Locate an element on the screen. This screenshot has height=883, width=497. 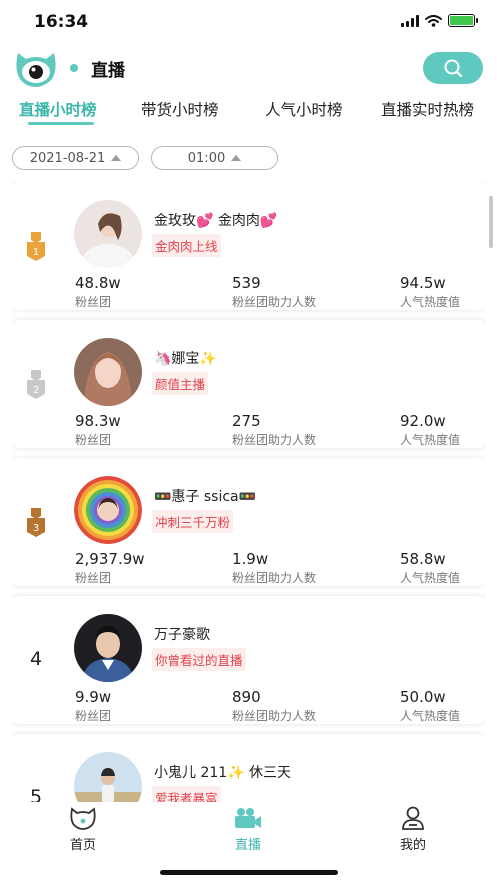
search-icon is located at coordinates (453, 68).